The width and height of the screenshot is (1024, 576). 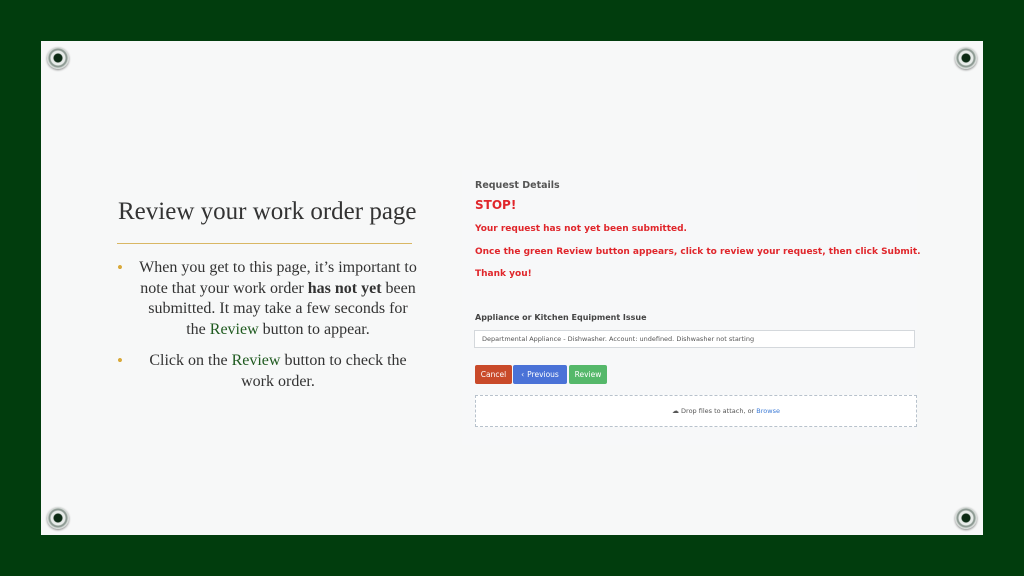 I want to click on bullet-text: Click on the, so click(x=190, y=360).